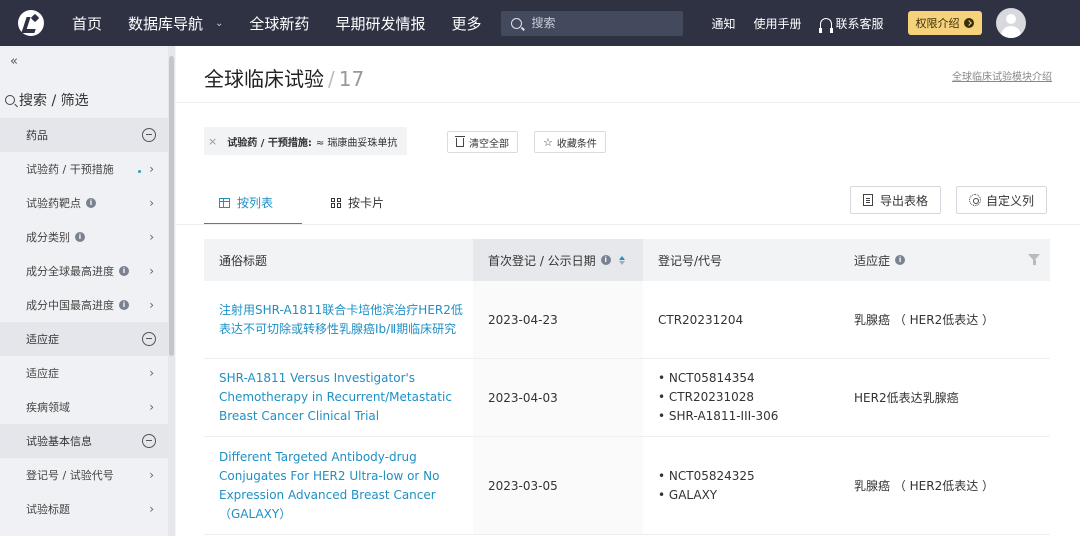 Image resolution: width=1080 pixels, height=536 pixels. Describe the element at coordinates (84, 305) in the screenshot. I see `sidebar-item-china-progress: 成分中国最高进度 i ›` at that location.